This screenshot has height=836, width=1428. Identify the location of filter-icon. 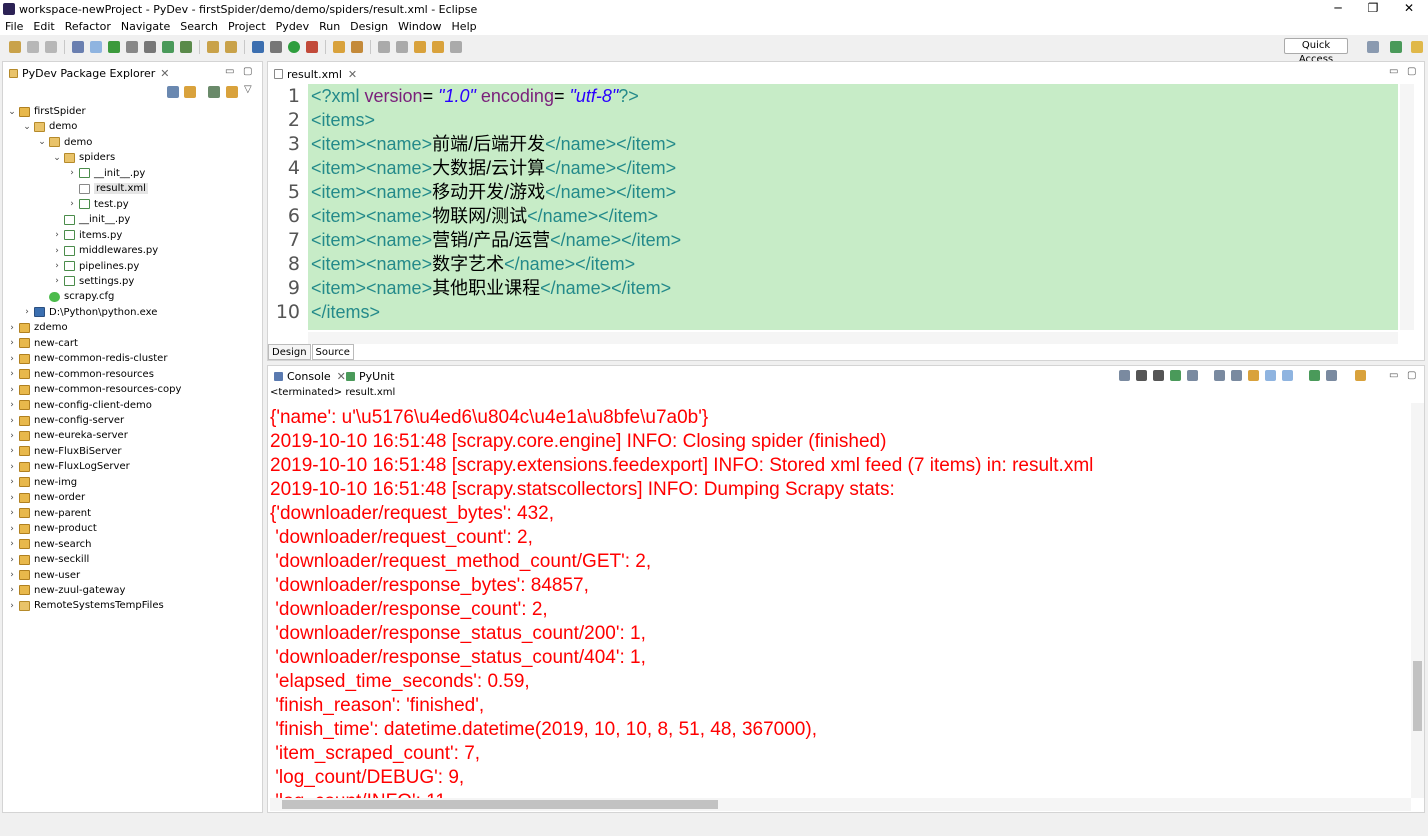
(214, 92).